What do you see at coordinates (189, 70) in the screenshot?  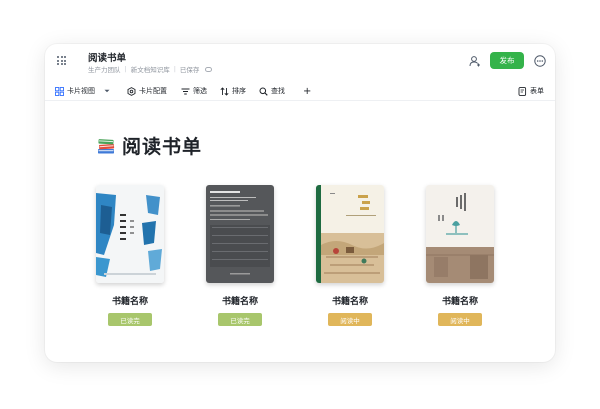 I see `save-status: 已保存` at bounding box center [189, 70].